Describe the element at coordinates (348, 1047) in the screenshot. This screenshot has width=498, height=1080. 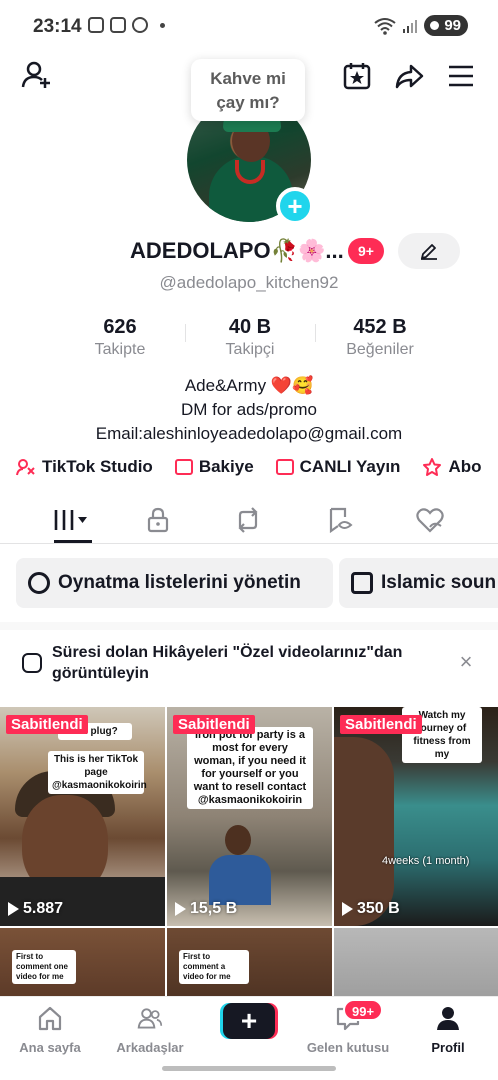
I see `nav-inbox-label: Gelen kutusu` at that location.